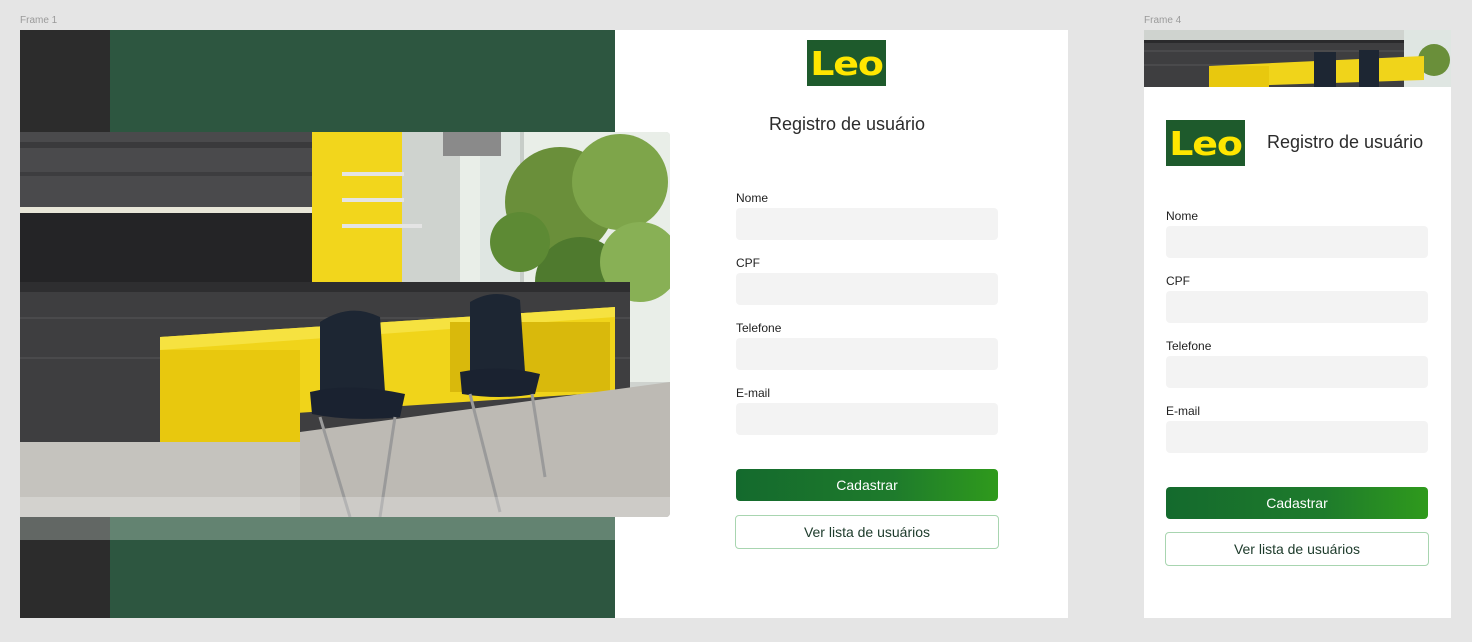 The width and height of the screenshot is (1472, 642). I want to click on field-label-nome: Nome, so click(752, 198).